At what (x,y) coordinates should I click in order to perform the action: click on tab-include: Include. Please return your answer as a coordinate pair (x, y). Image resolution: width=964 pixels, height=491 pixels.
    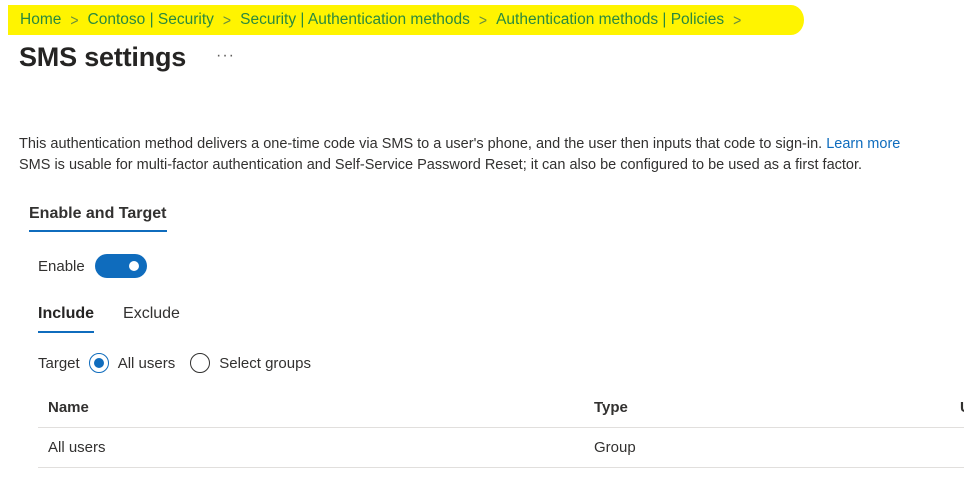
    Looking at the image, I should click on (66, 319).